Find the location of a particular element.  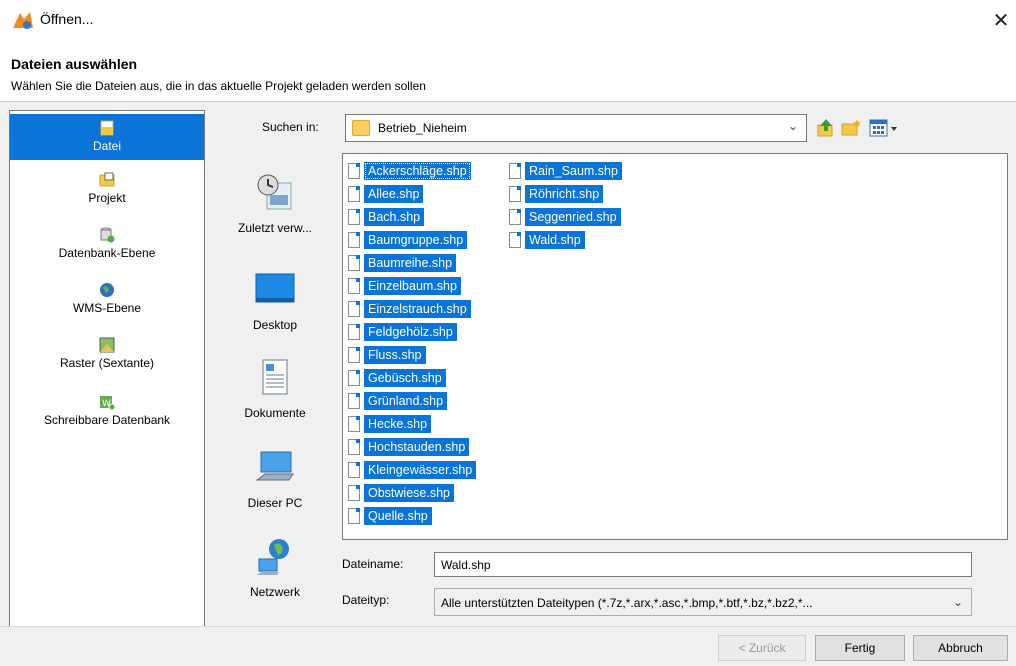

file-item: Obstwiese.shp is located at coordinates (412, 492).